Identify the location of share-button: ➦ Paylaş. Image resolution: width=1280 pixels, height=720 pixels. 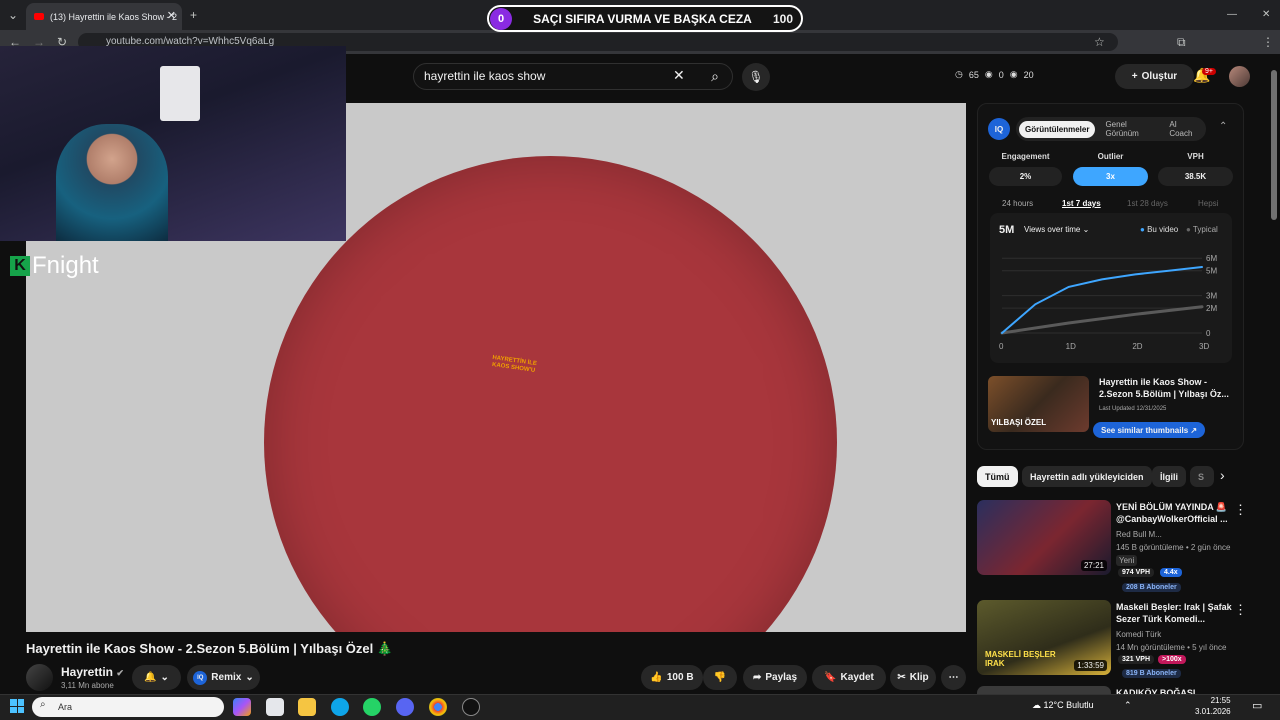
(775, 677).